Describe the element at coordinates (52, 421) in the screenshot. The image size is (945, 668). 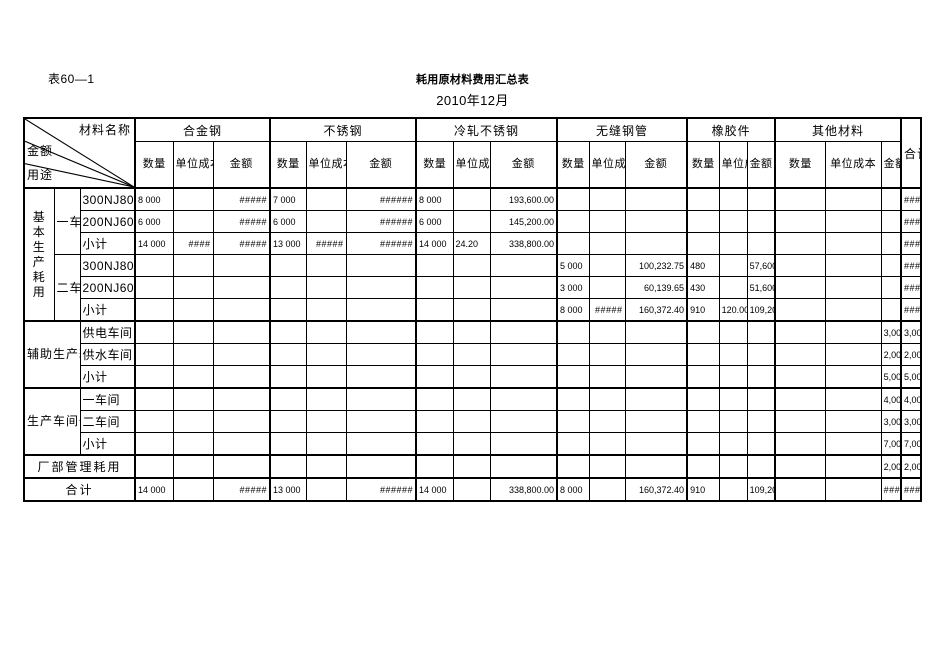
I see `row-label-general-workshop: 生产车间一般耗用` at that location.